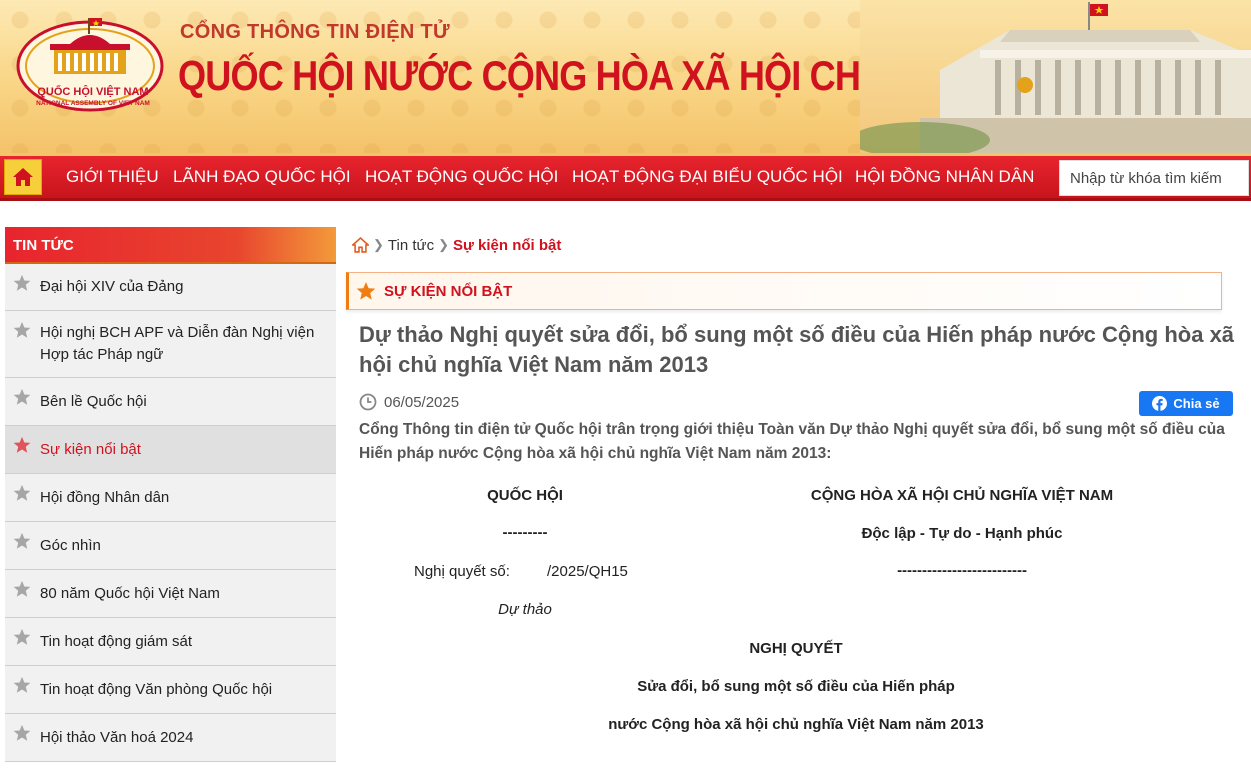 The image size is (1251, 776). What do you see at coordinates (944, 177) in the screenshot?
I see `nav-item-hoi-dong: HỘI ĐỒNG NHÂN DÂN` at bounding box center [944, 177].